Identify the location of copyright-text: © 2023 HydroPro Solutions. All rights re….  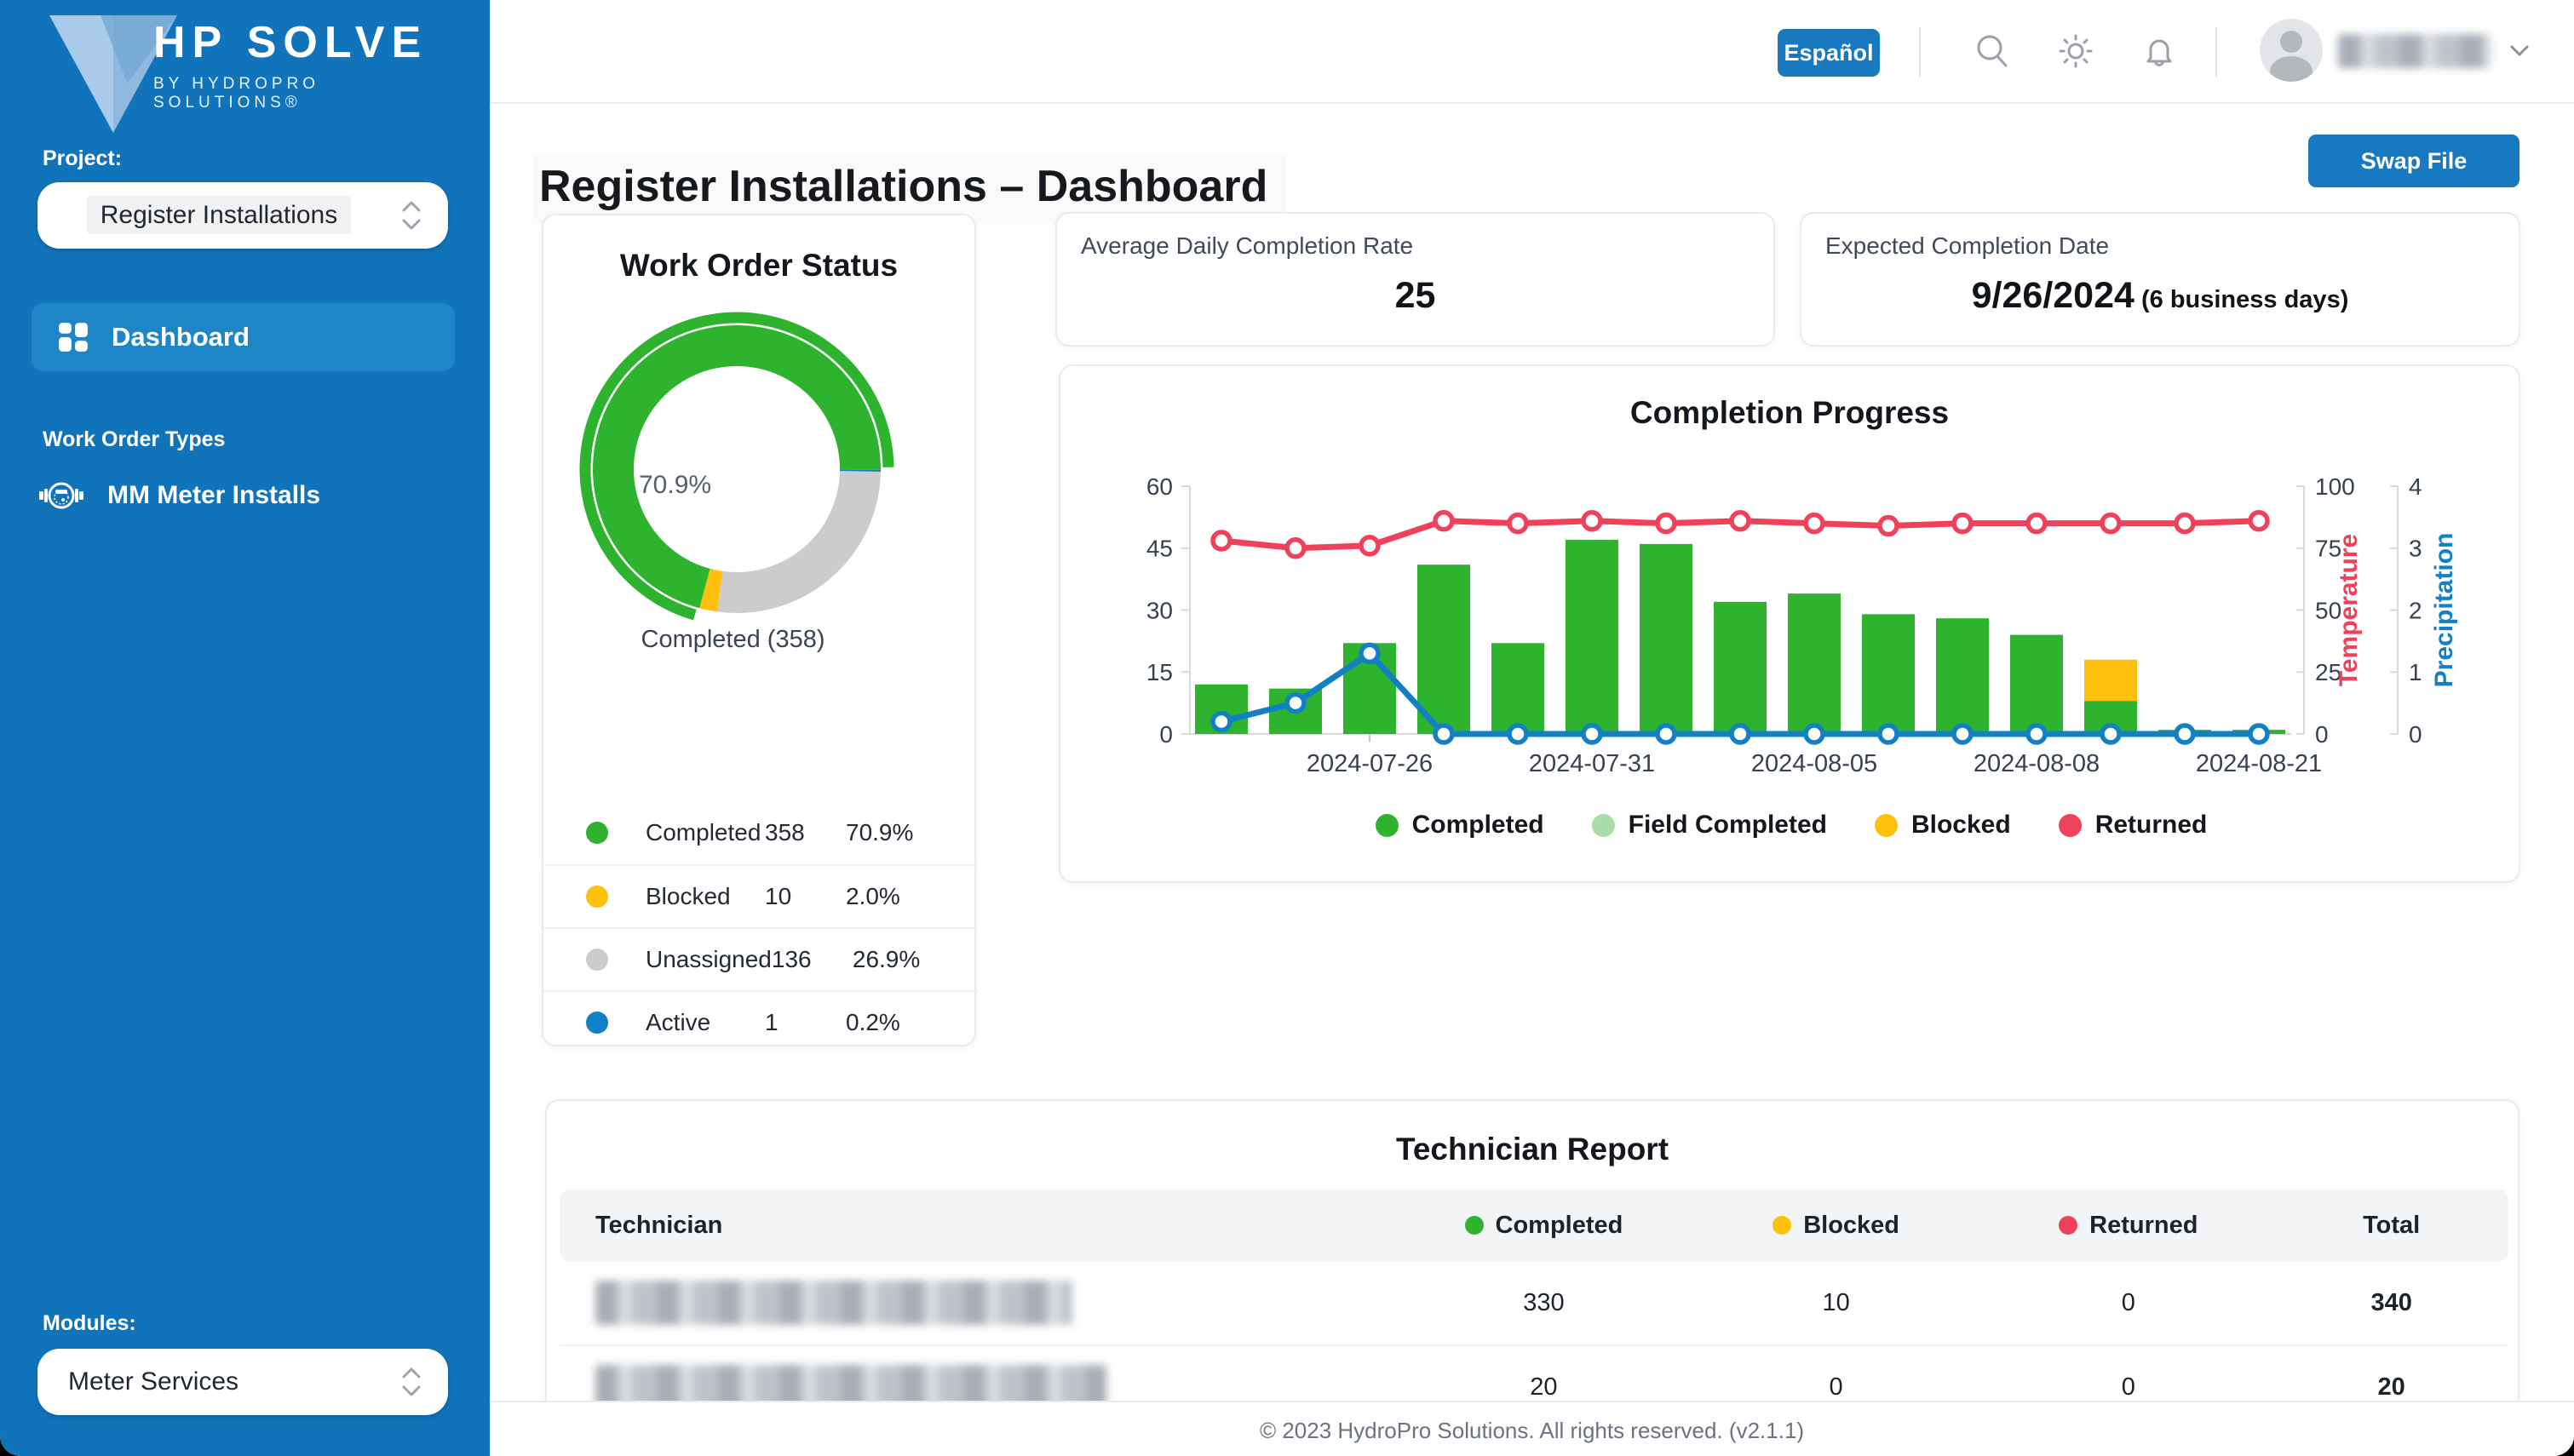
(1532, 1431).